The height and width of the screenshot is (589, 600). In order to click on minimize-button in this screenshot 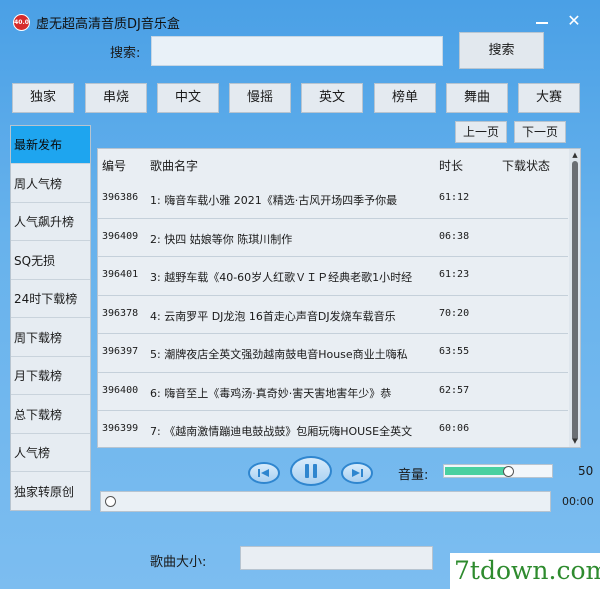, I will do `click(542, 21)`.